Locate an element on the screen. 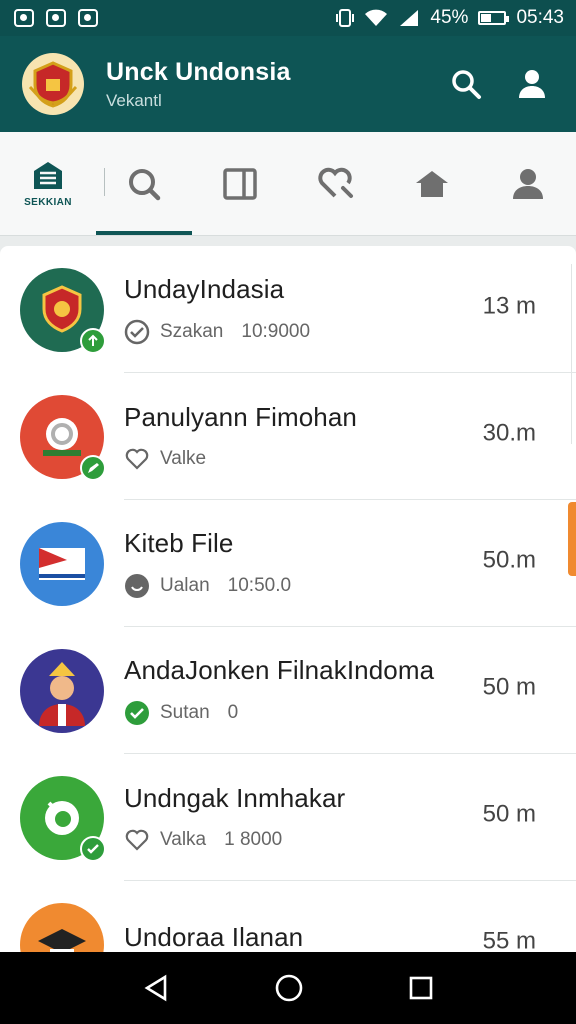 The image size is (576, 1024). phone-app-icon is located at coordinates (62, 817).